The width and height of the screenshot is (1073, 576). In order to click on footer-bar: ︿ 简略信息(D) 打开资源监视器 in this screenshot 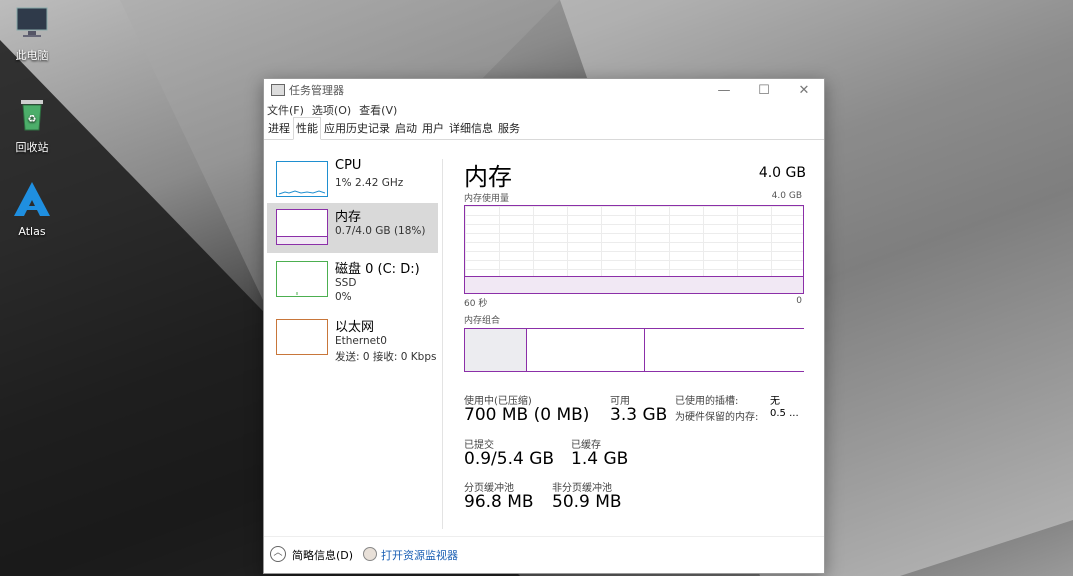, I will do `click(544, 554)`.